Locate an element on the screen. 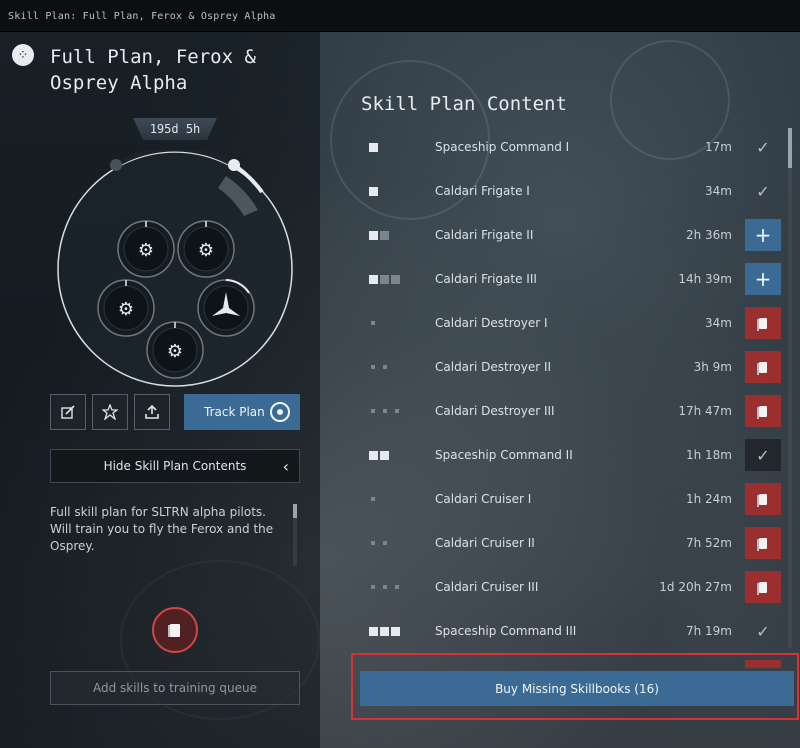  buy-missing-skillbooks-label: Buy Missing Skillbooks (16) is located at coordinates (577, 688).